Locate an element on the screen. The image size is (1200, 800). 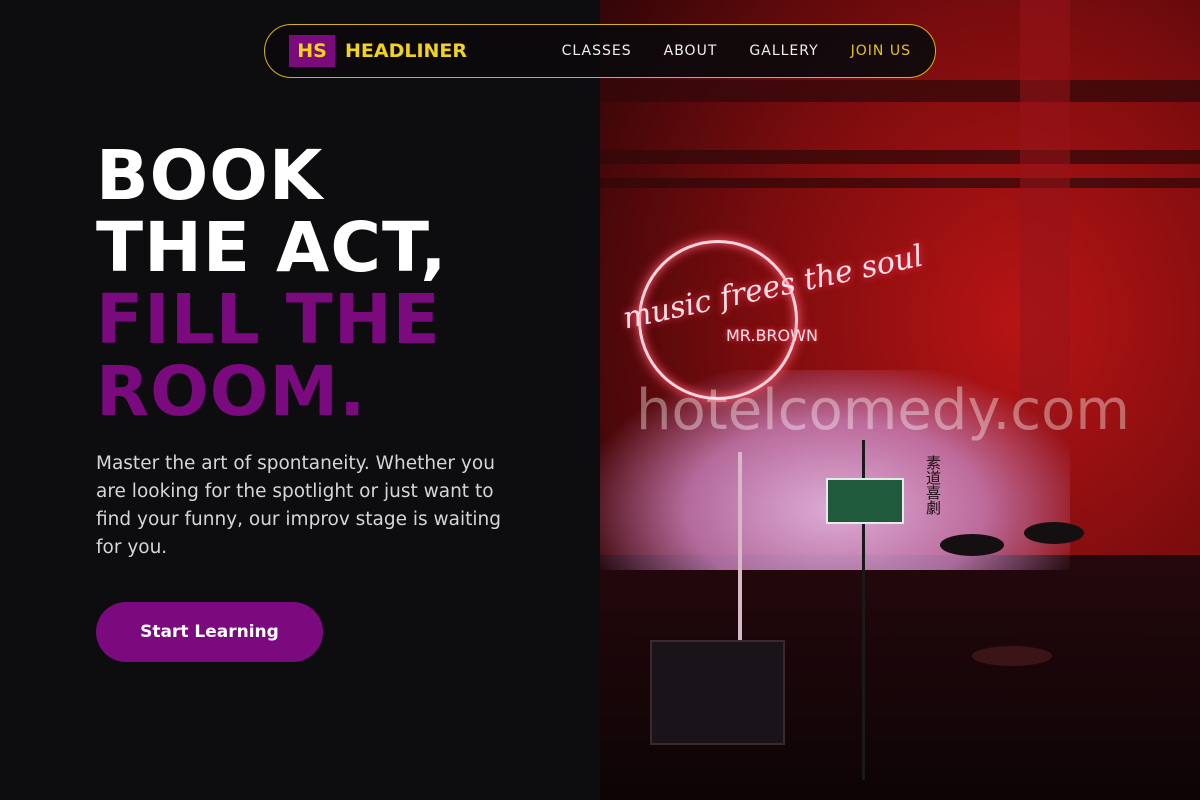
headline-line-3: FILL THE is located at coordinates (268, 320).